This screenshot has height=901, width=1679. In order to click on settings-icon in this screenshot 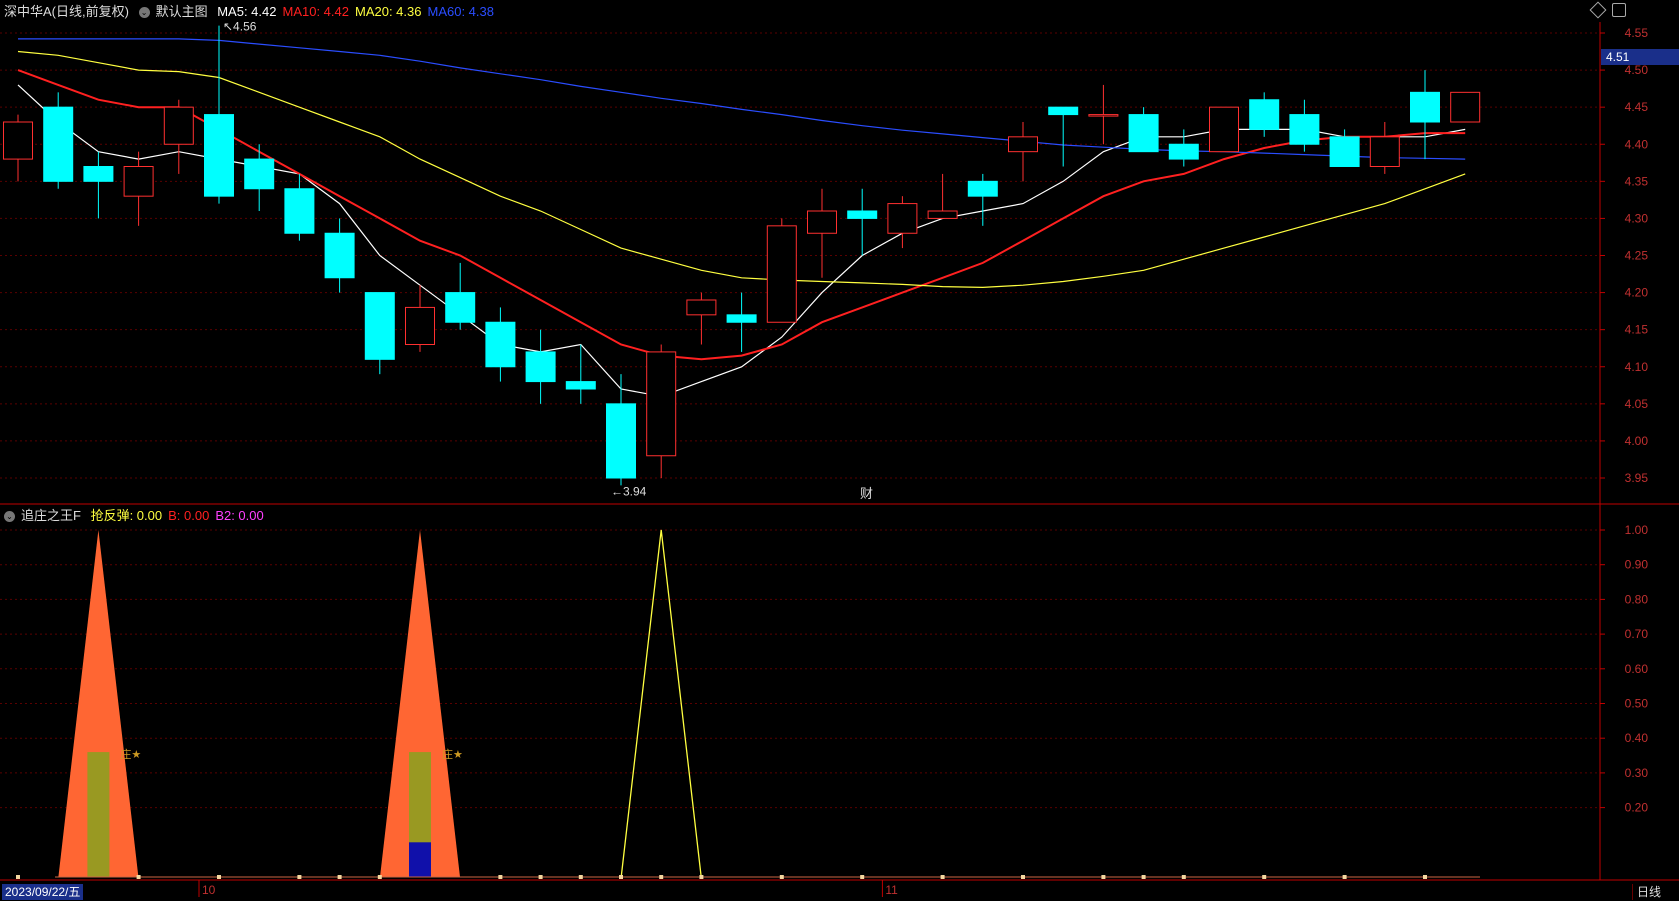, I will do `click(1619, 10)`.